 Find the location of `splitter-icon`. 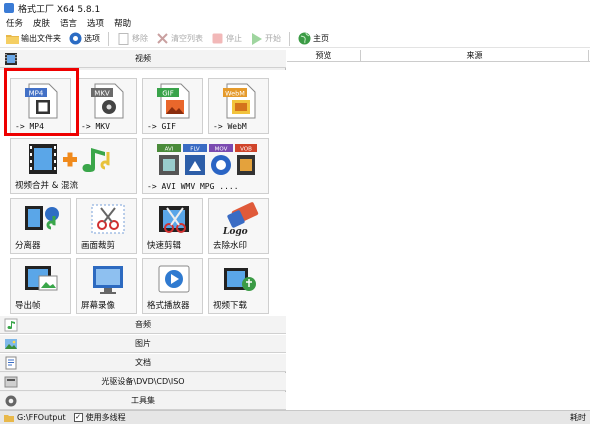

splitter-icon is located at coordinates (42, 218).